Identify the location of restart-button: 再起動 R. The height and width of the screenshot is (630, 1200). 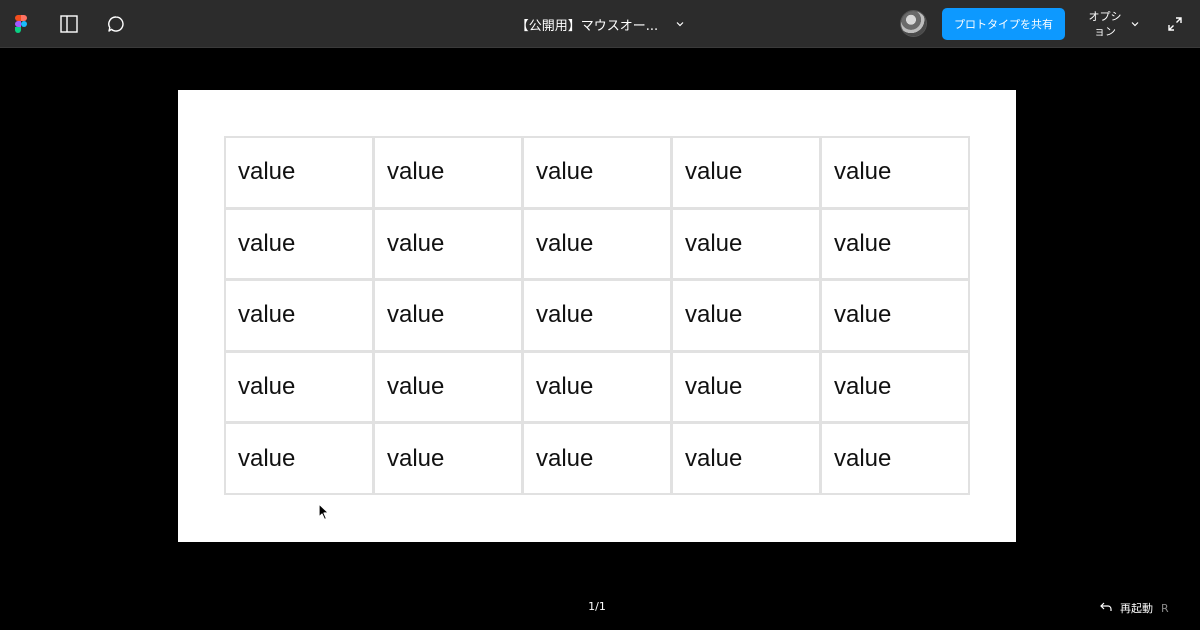
(1134, 608).